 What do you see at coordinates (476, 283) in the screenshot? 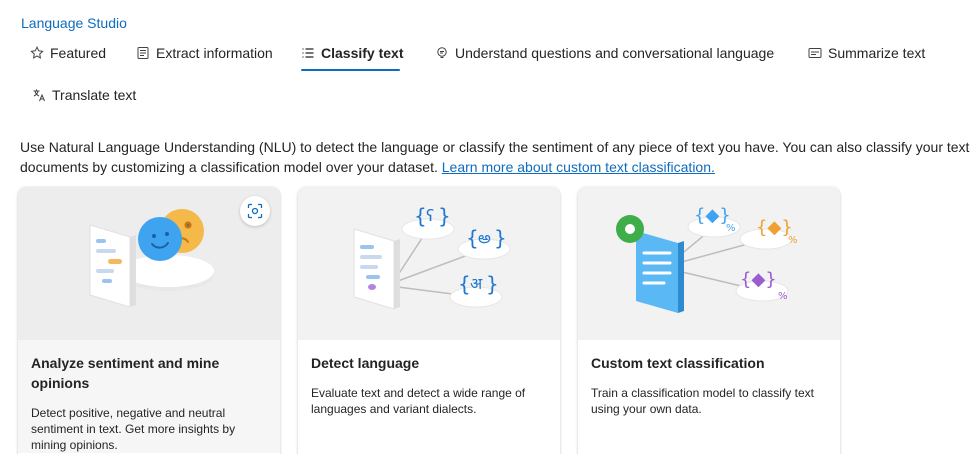
I see `svg-text: अ` at bounding box center [476, 283].